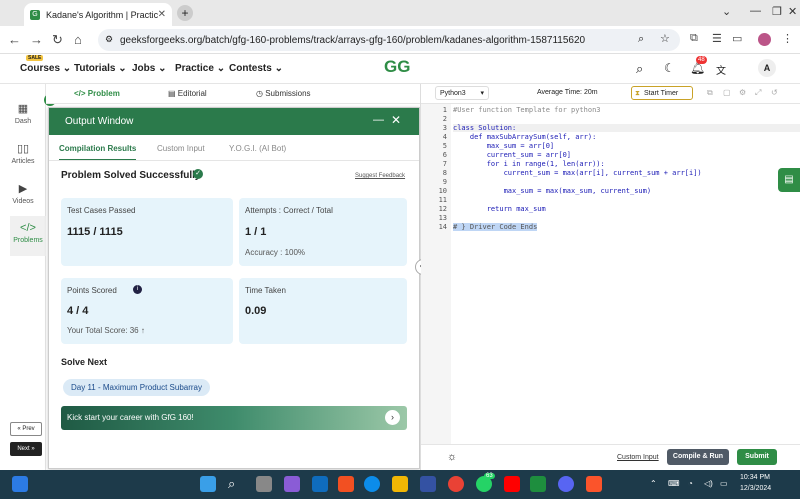 Image resolution: width=800 pixels, height=499 pixels. Describe the element at coordinates (57, 40) in the screenshot. I see `reload-icon: ↻` at that location.